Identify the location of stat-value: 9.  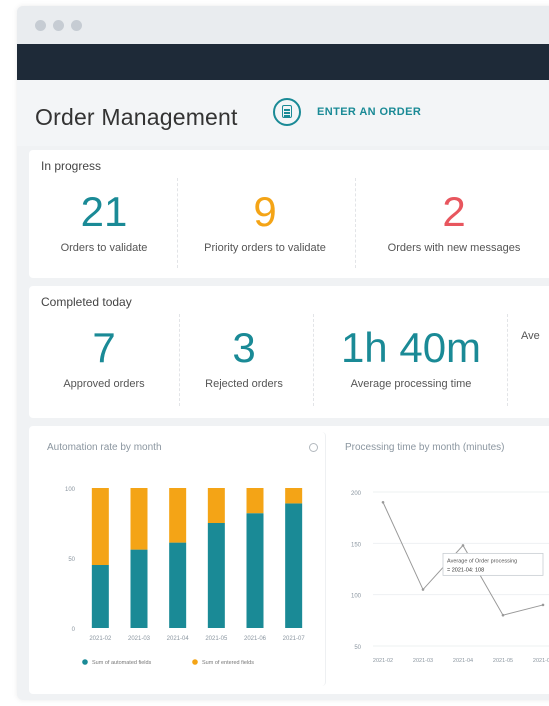
(265, 211).